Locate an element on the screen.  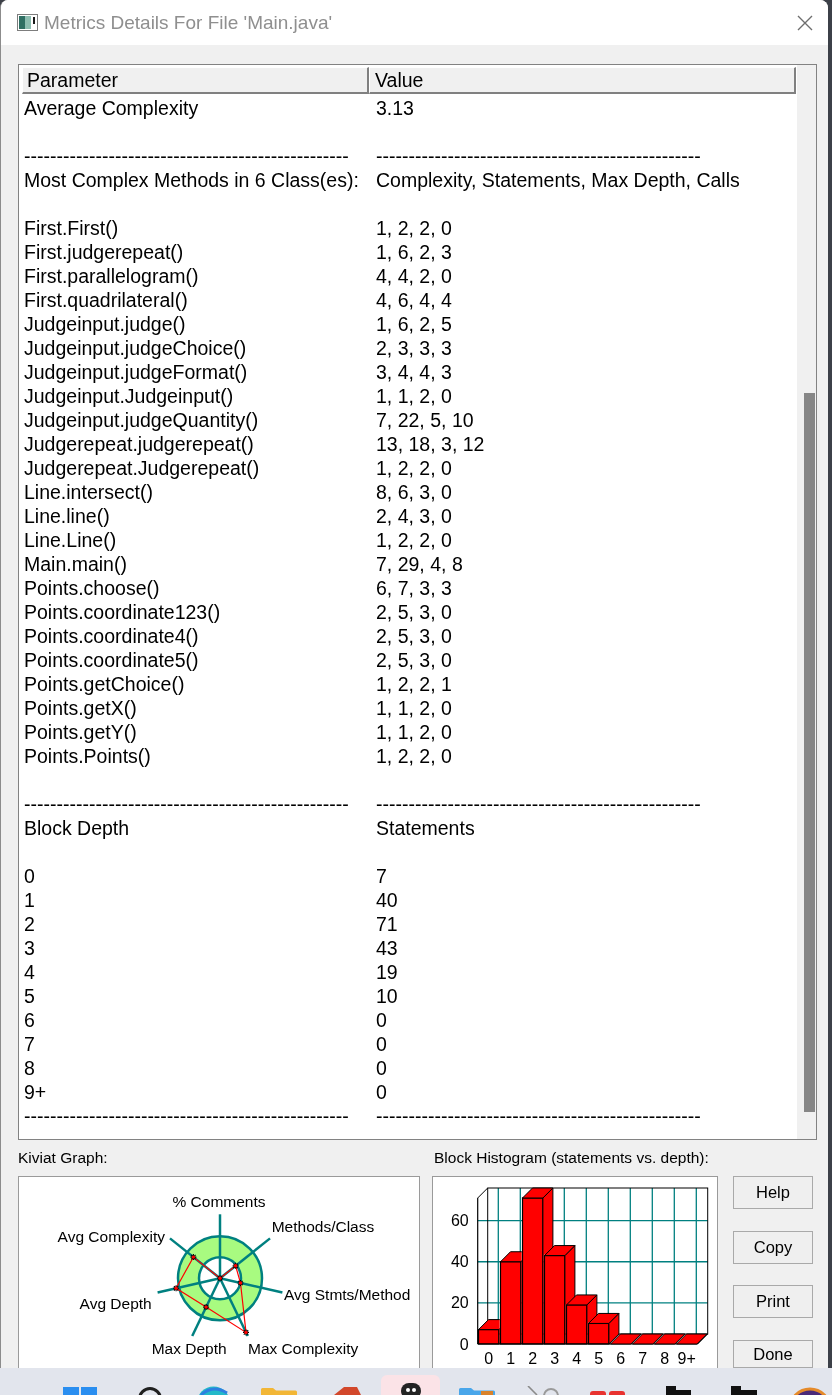
table-cell-text: 1 is located at coordinates (30, 900).